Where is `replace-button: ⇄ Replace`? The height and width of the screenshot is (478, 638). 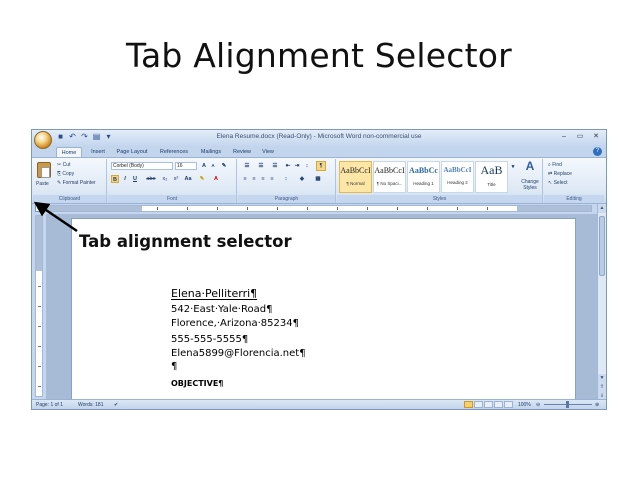 replace-button: ⇄ Replace is located at coordinates (560, 174).